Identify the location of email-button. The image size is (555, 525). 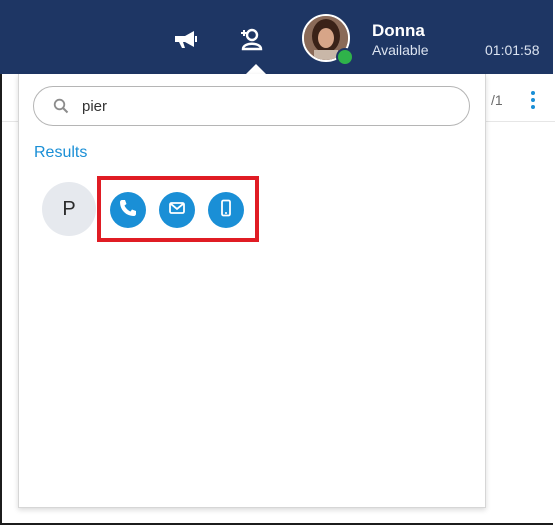
(177, 210).